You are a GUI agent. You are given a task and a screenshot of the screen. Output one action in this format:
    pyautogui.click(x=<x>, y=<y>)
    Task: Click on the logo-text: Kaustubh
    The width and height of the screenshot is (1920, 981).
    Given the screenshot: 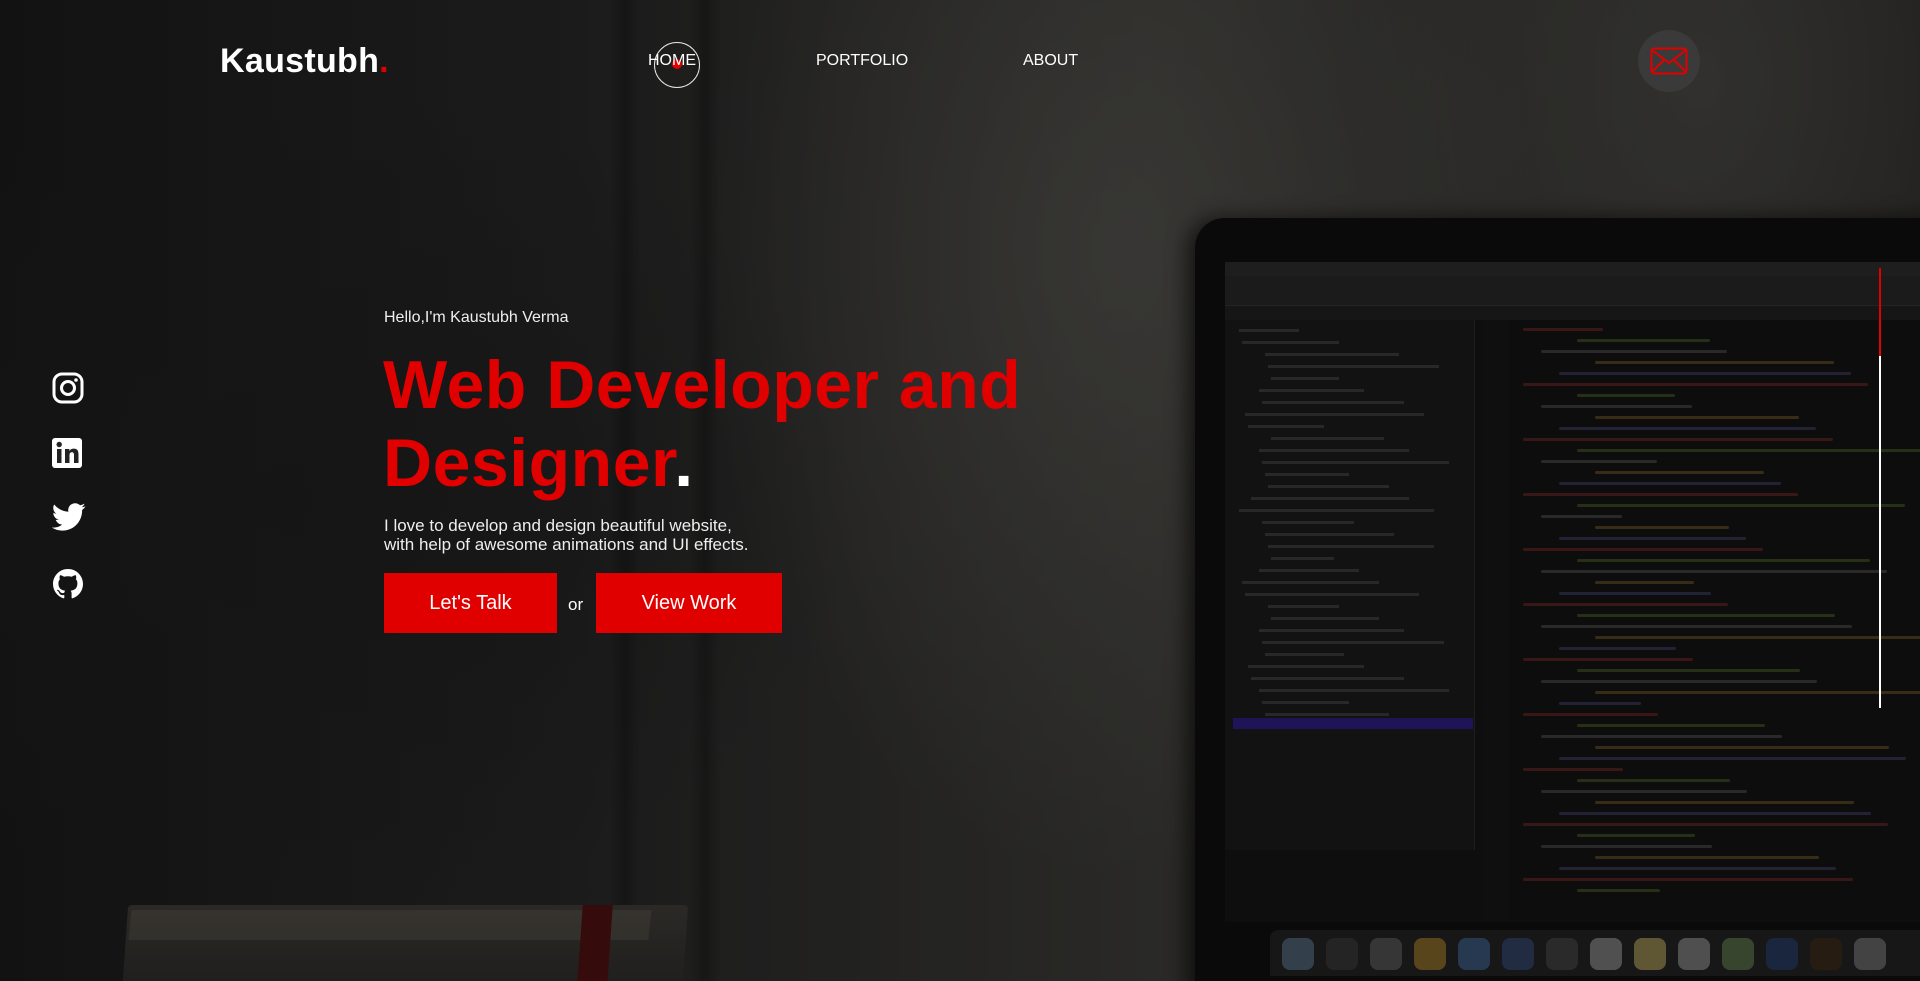 What is the action you would take?
    pyautogui.click(x=300, y=61)
    